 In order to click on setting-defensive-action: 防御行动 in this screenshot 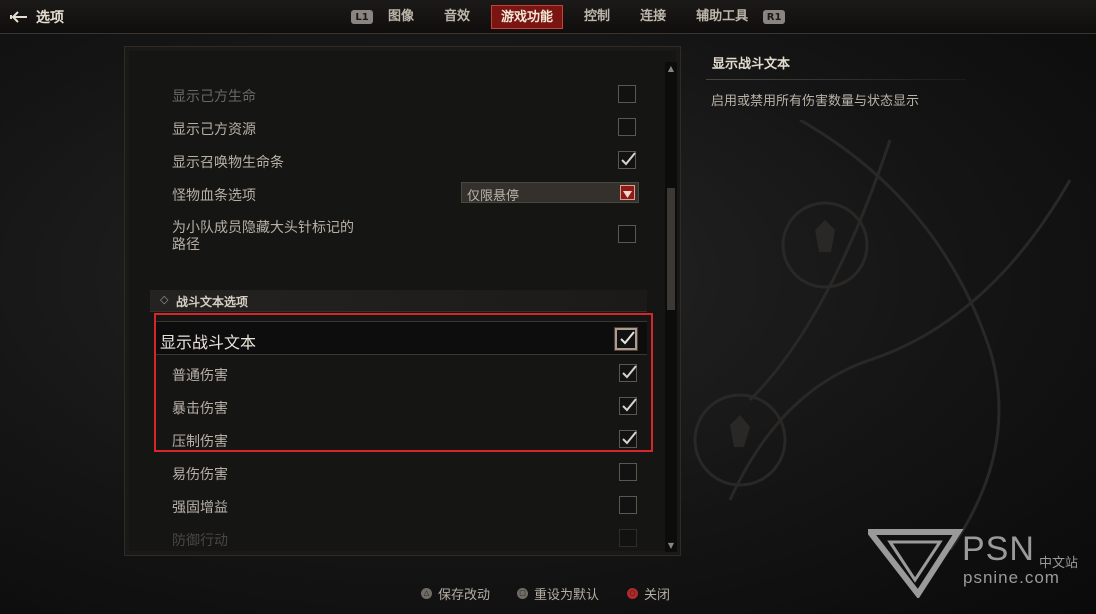, I will do `click(396, 537)`.